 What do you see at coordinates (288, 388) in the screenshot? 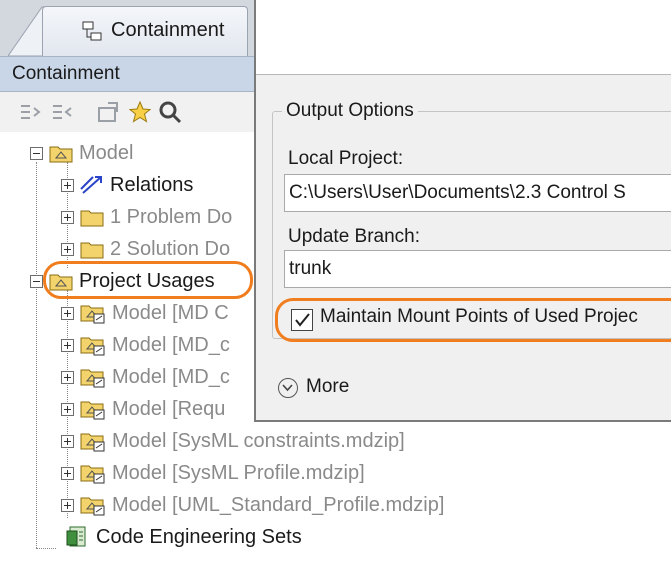
I see `chevron-down-icon` at bounding box center [288, 388].